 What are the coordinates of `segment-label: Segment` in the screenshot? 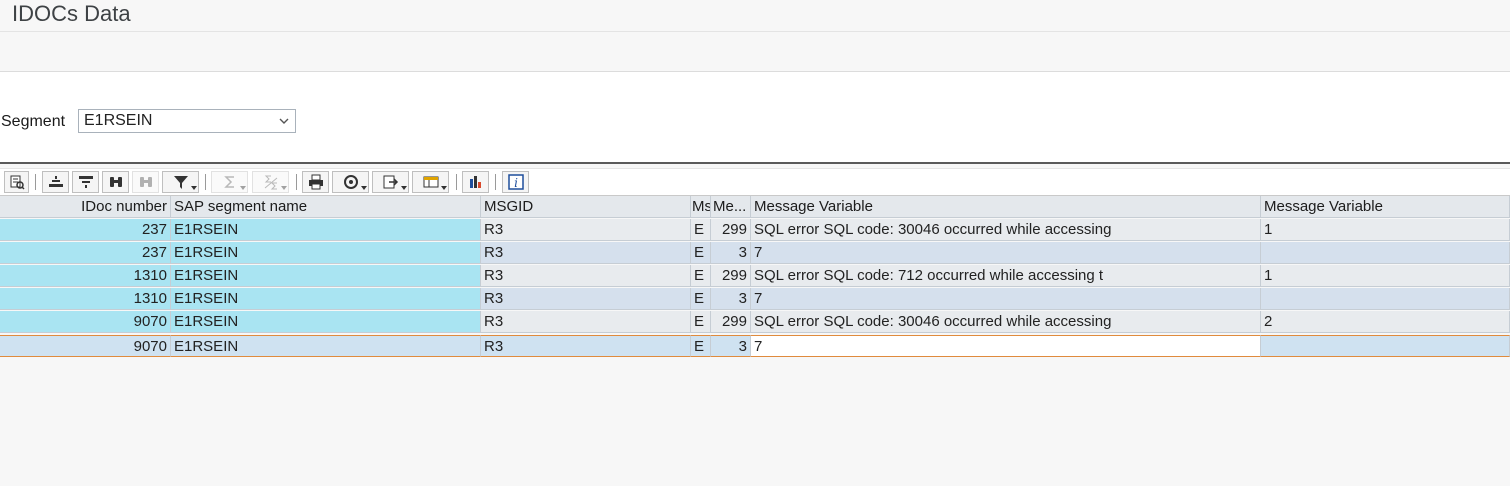 It's located at (33, 121).